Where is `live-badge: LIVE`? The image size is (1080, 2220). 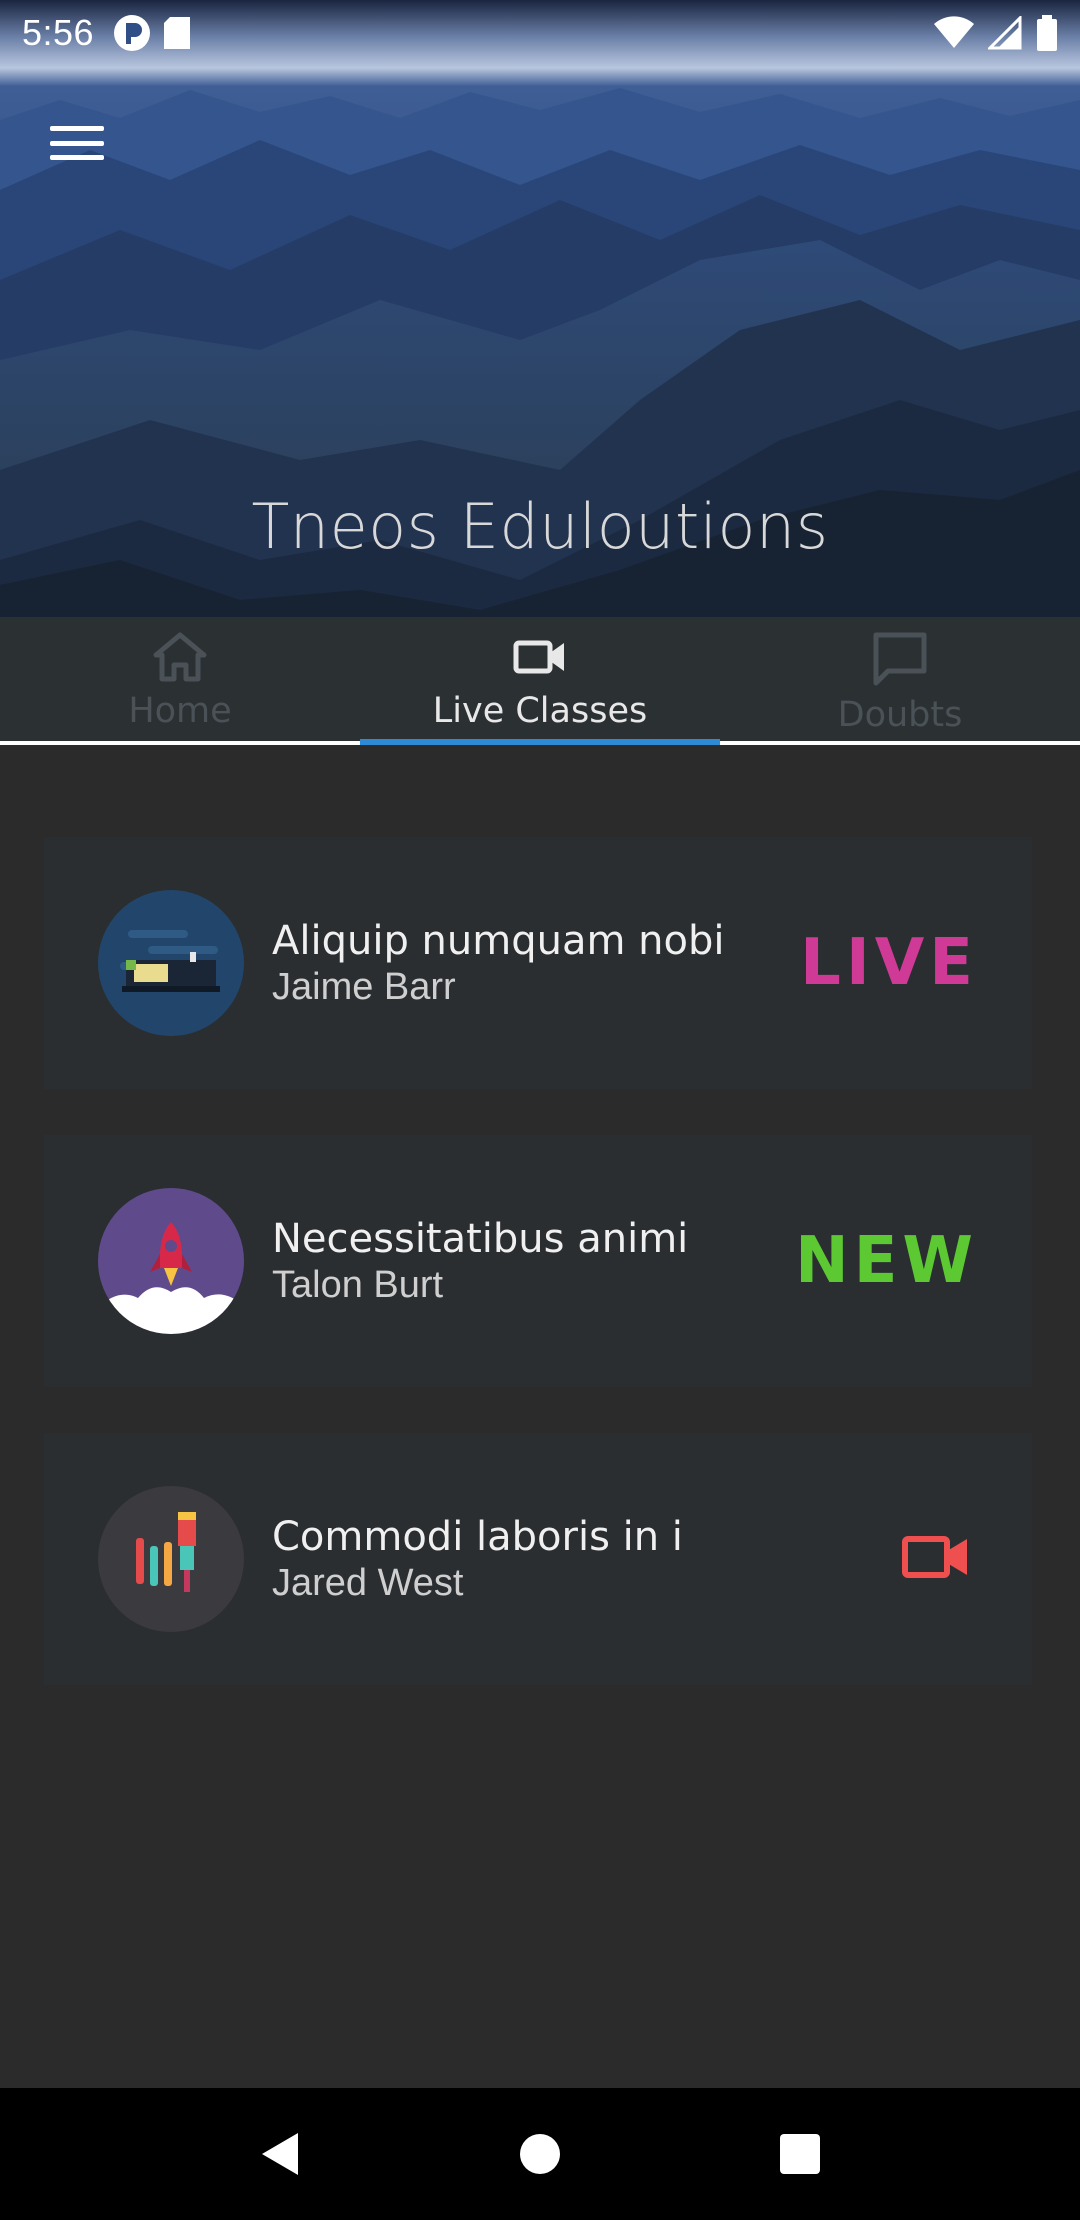 live-badge: LIVE is located at coordinates (889, 963).